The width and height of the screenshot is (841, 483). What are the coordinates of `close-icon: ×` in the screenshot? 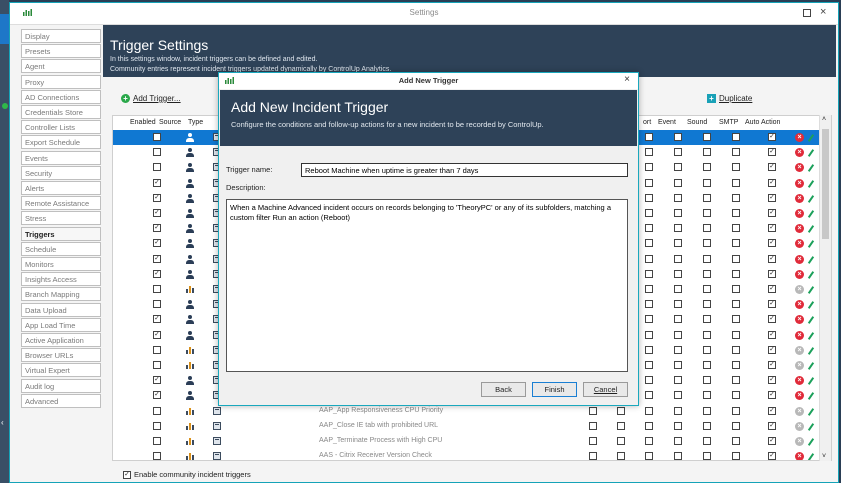 It's located at (823, 12).